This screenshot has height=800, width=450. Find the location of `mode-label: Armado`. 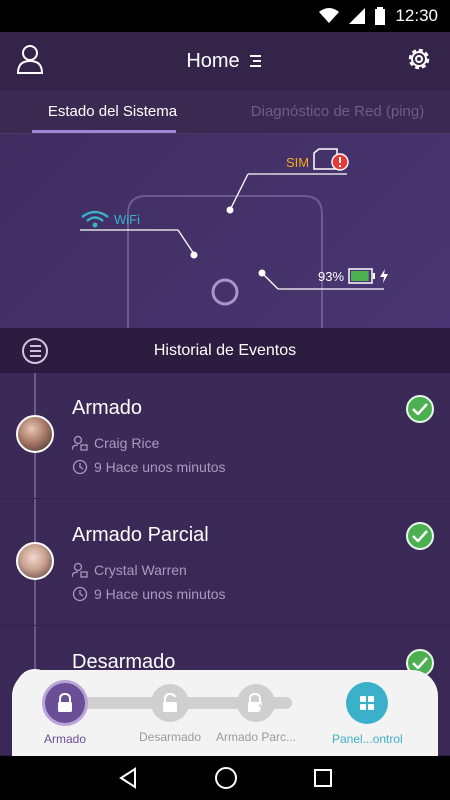

mode-label: Armado is located at coordinates (65, 739).